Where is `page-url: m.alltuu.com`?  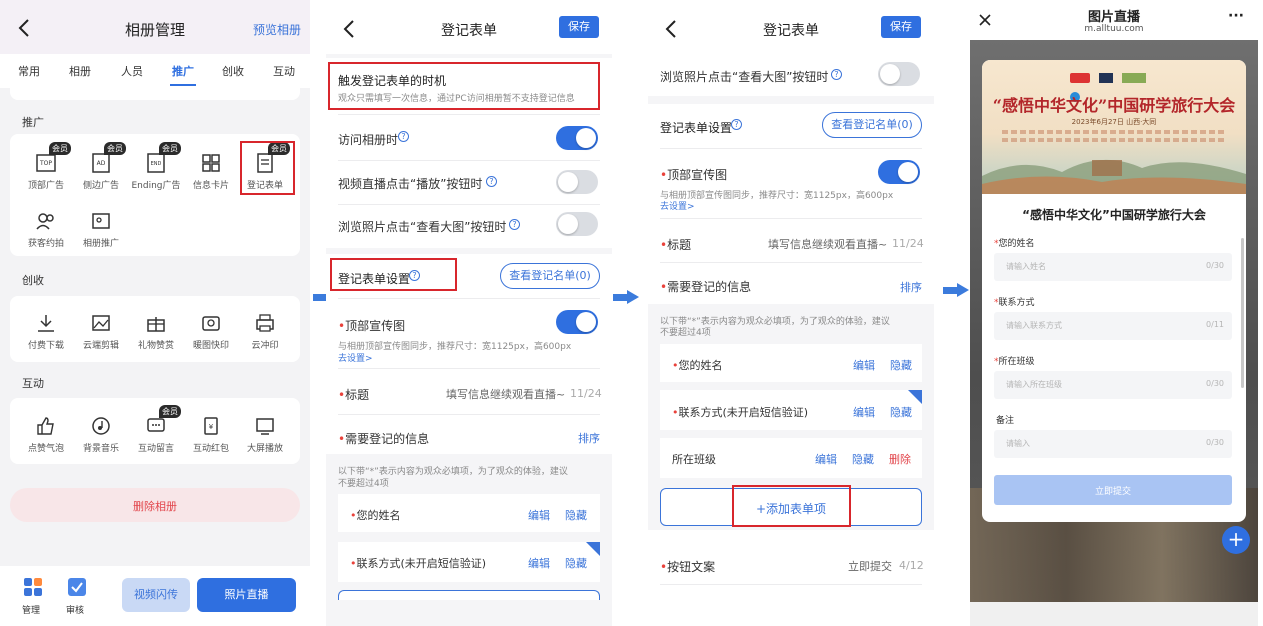
page-url: m.alltuu.com is located at coordinates (1114, 29).